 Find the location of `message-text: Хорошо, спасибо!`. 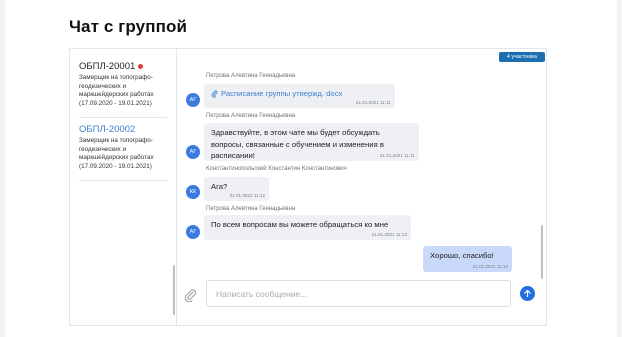

message-text: Хорошо, спасибо! is located at coordinates (462, 255).